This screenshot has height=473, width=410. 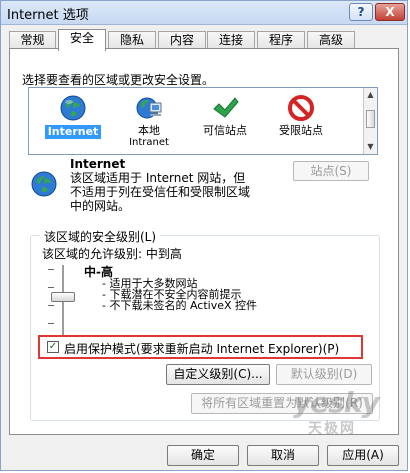 I want to click on sites-button: 站点(S), so click(x=331, y=171).